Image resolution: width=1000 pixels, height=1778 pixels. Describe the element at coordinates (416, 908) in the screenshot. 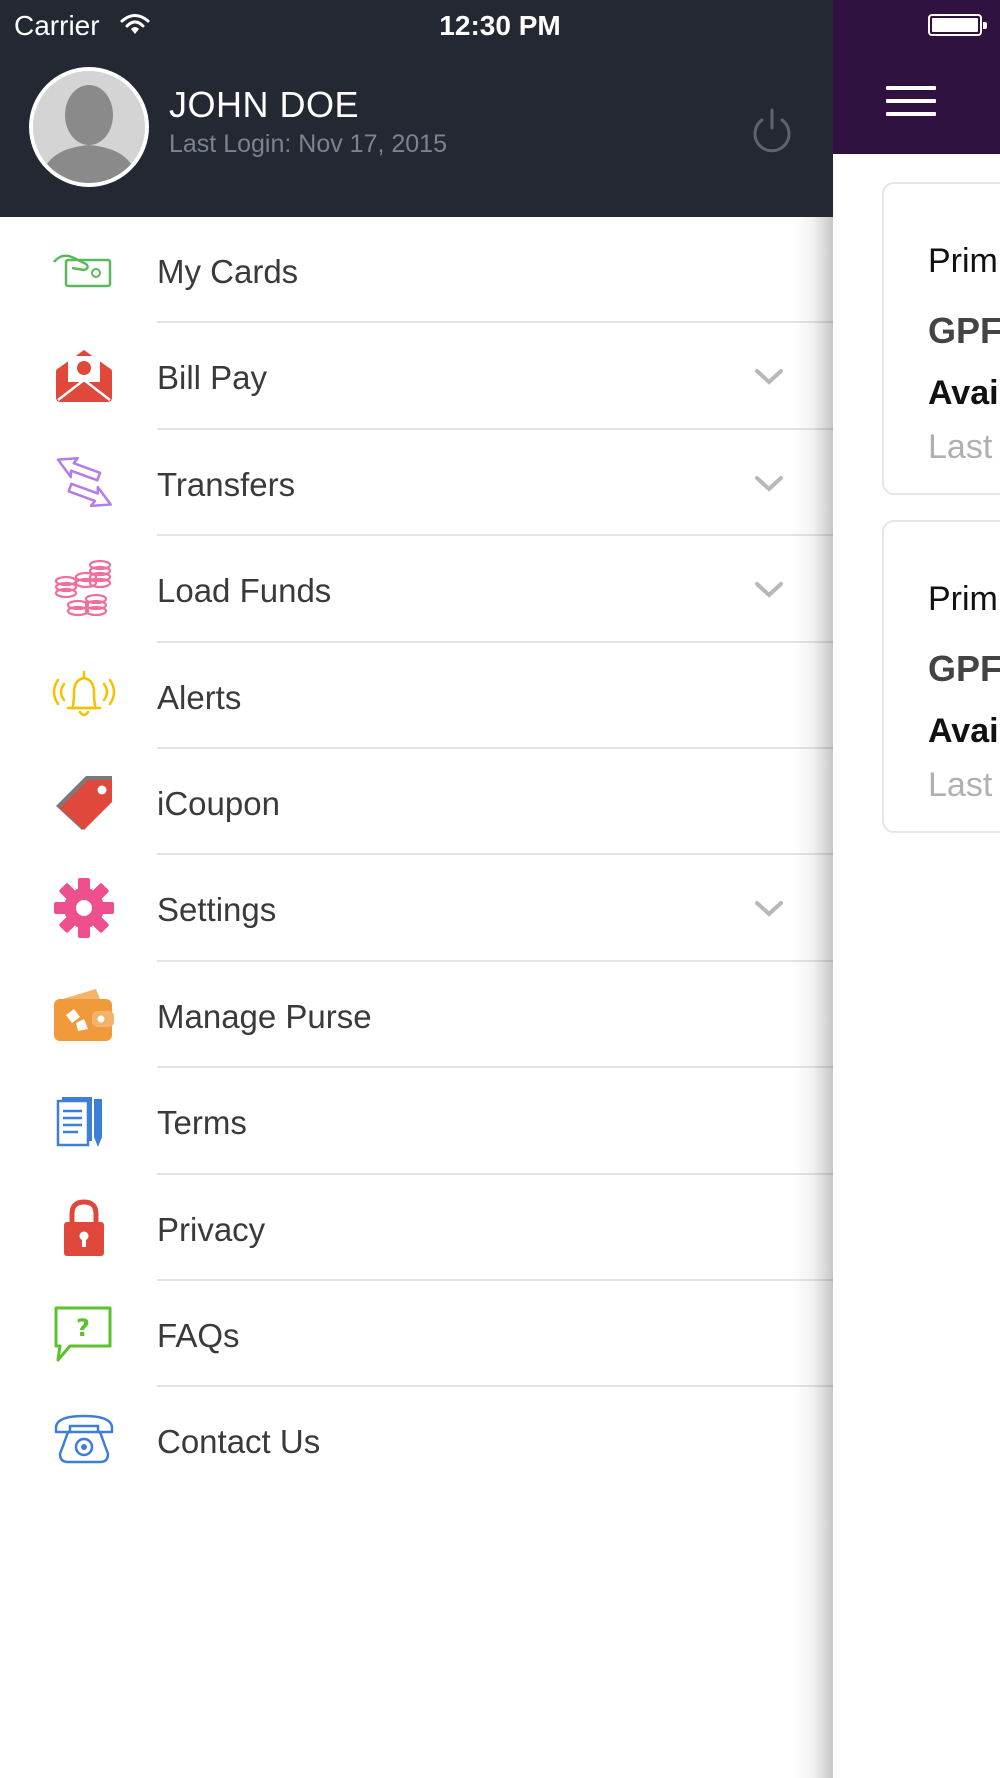

I see `menu-item-settings: Settings` at that location.